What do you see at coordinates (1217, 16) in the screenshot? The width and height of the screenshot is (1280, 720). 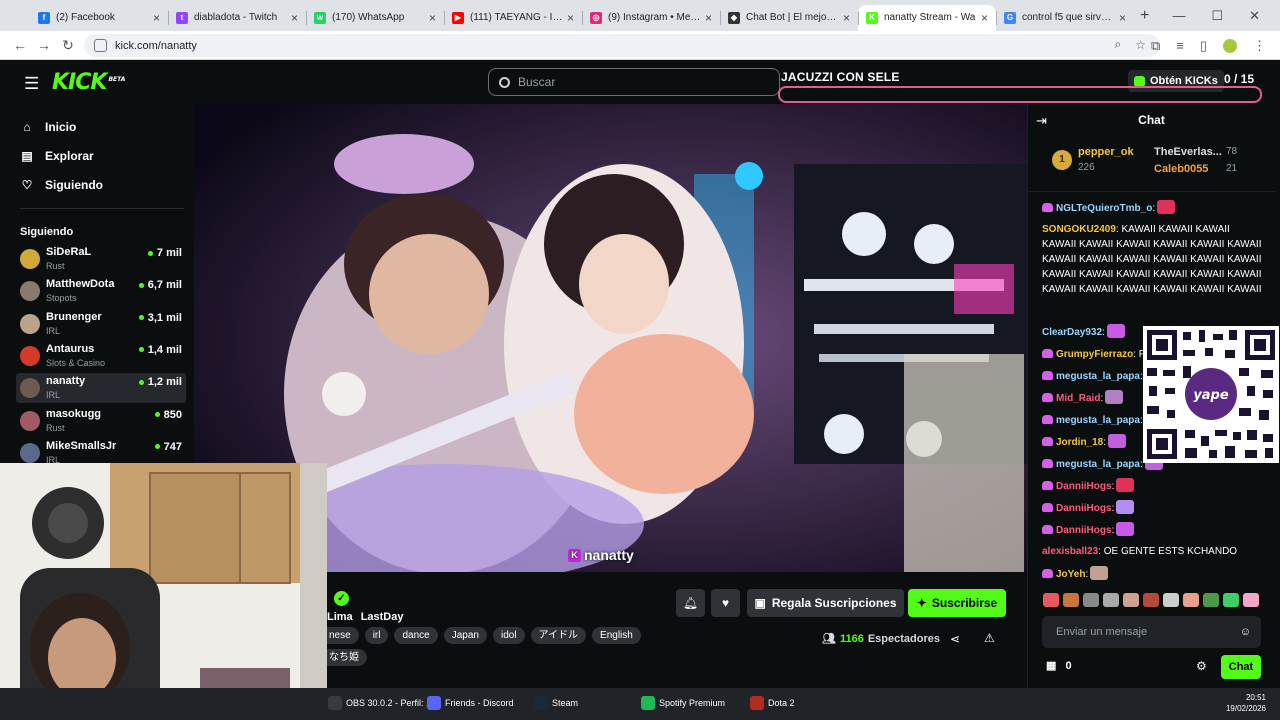 I see `maximize-icon: ☐` at bounding box center [1217, 16].